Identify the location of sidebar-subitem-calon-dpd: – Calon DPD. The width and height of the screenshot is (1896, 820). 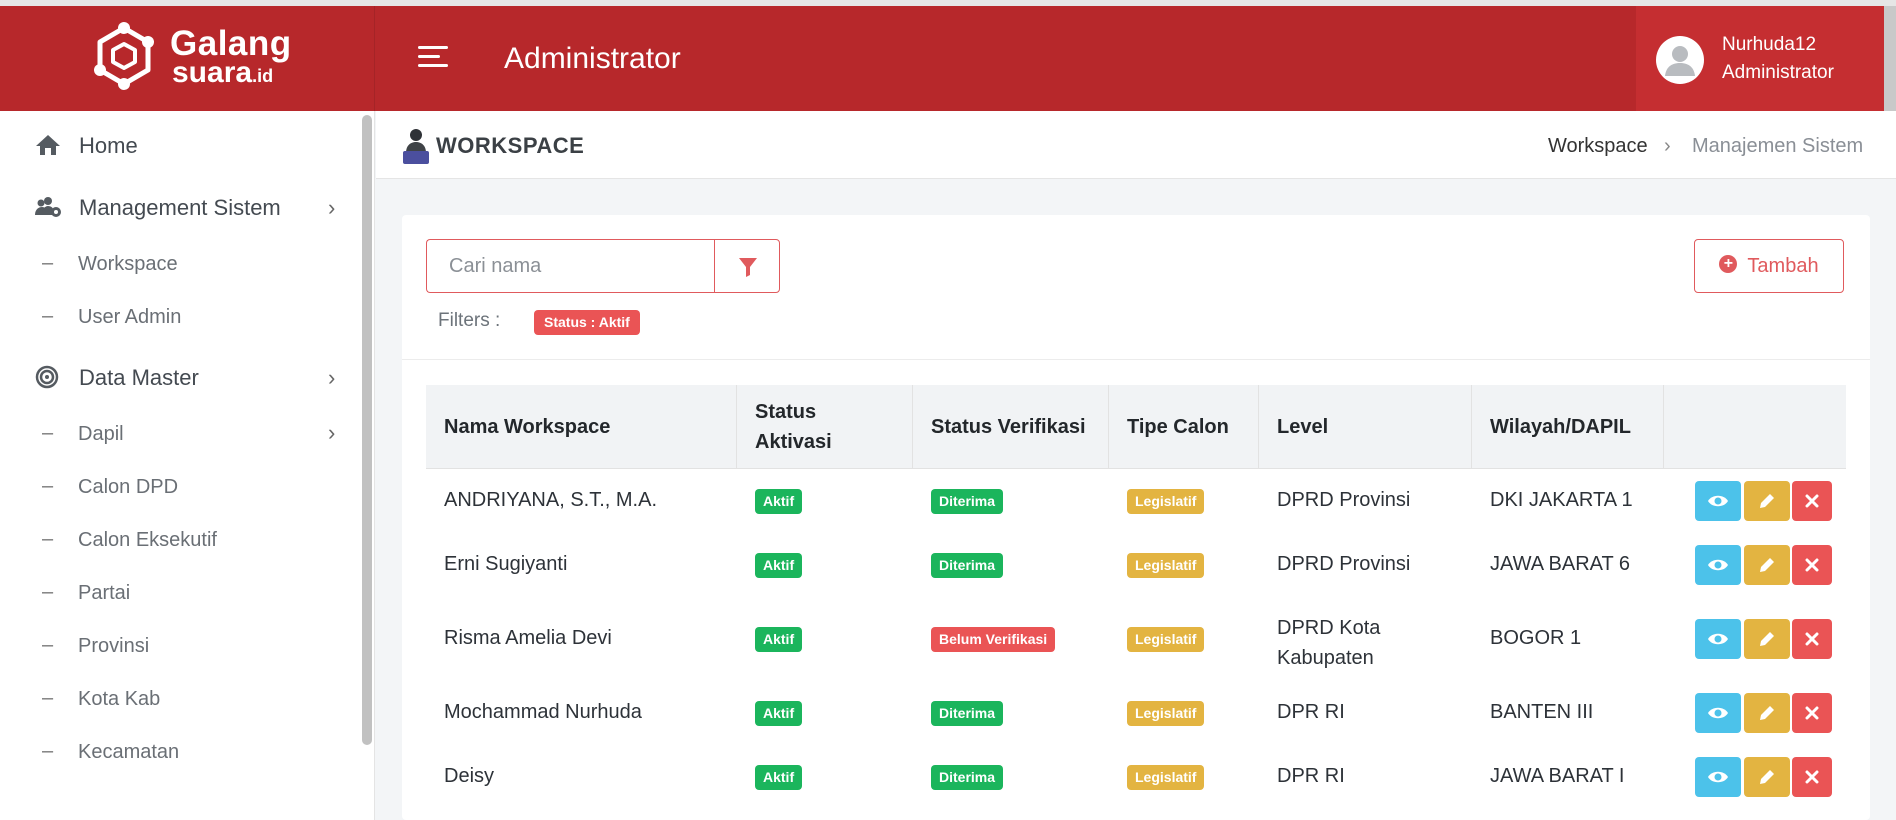
(177, 487).